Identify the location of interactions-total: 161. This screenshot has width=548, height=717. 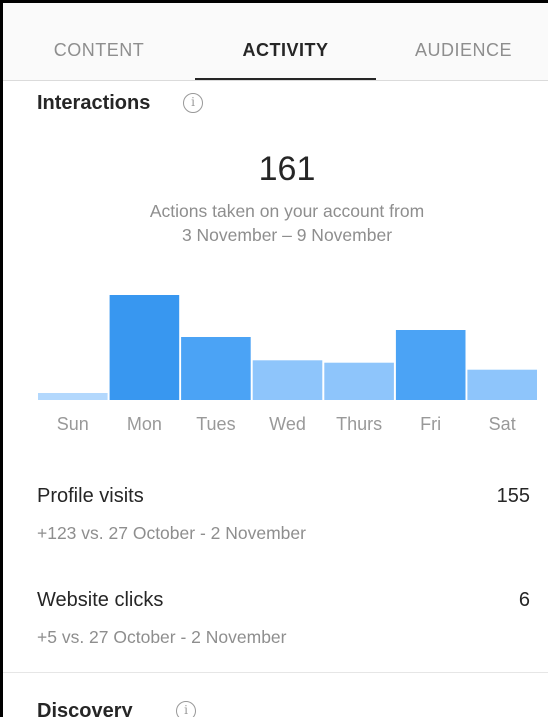
(287, 169).